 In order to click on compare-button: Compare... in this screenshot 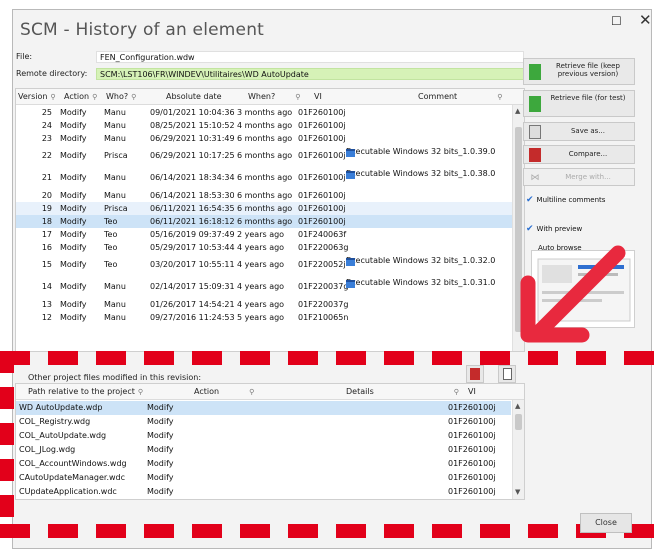, I will do `click(579, 154)`.